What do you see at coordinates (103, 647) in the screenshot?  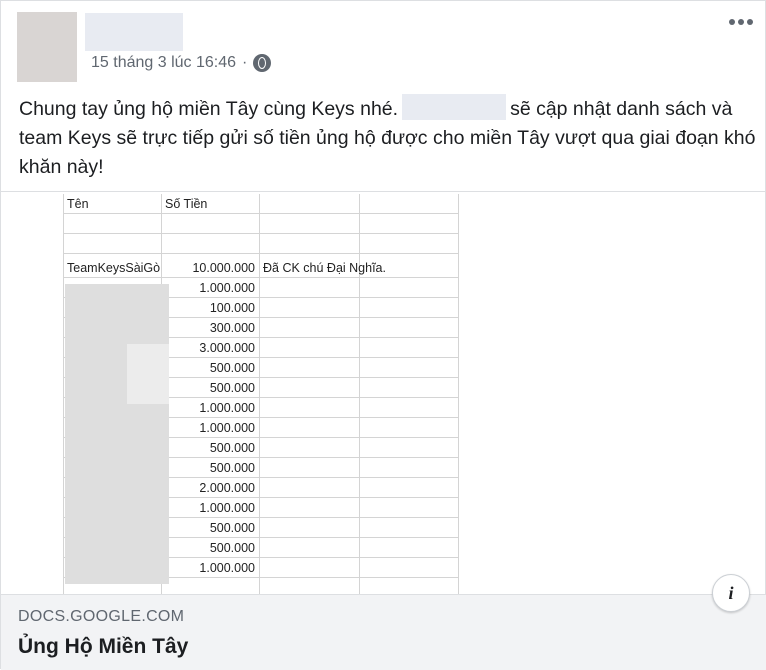 I see `link-title: Ủng Hộ Miền Tây` at bounding box center [103, 647].